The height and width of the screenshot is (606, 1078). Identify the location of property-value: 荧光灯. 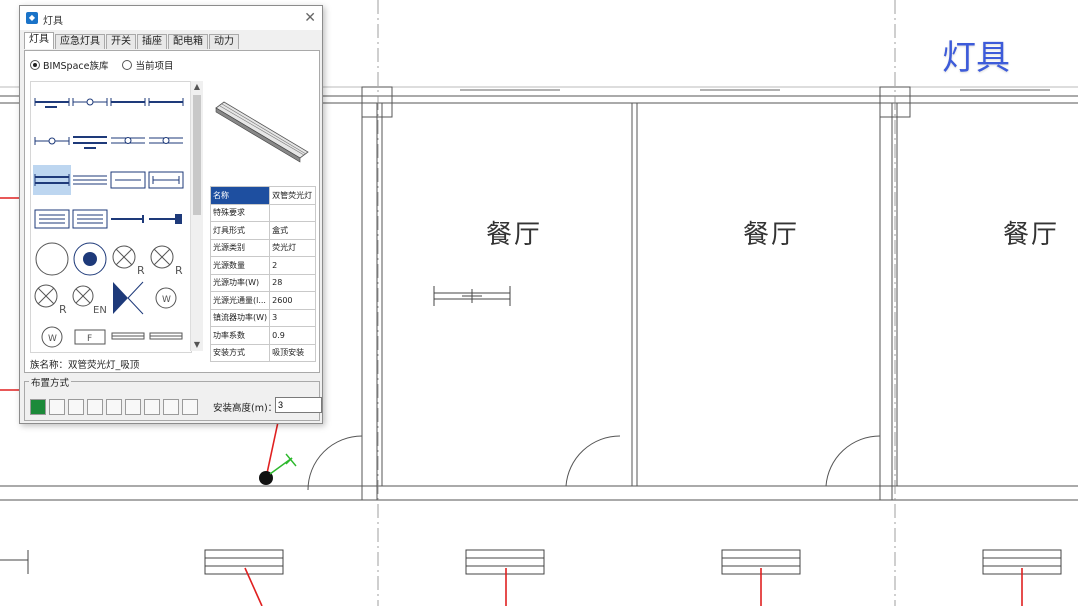
(292, 247).